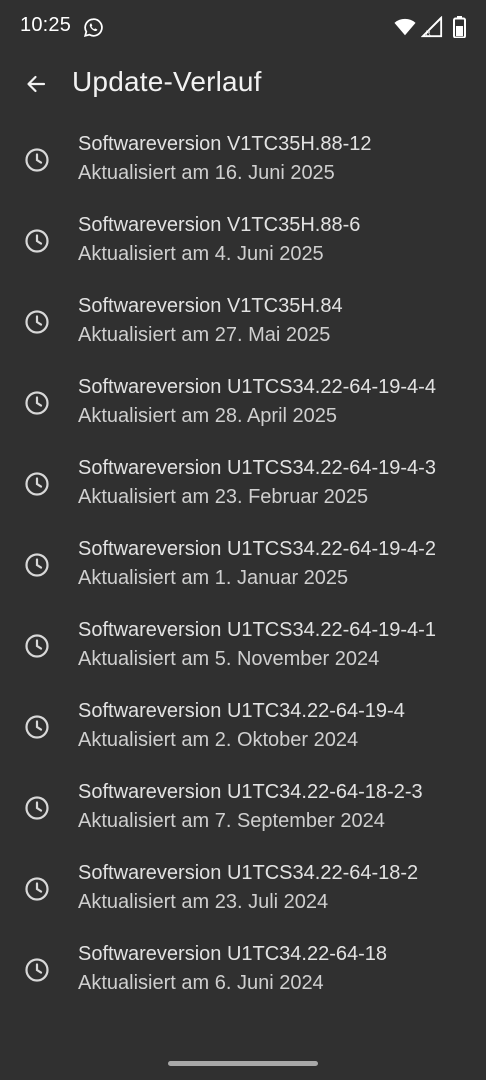 The height and width of the screenshot is (1080, 486). Describe the element at coordinates (201, 254) in the screenshot. I see `update-date: Aktualisiert am 4. Juni 2025` at that location.